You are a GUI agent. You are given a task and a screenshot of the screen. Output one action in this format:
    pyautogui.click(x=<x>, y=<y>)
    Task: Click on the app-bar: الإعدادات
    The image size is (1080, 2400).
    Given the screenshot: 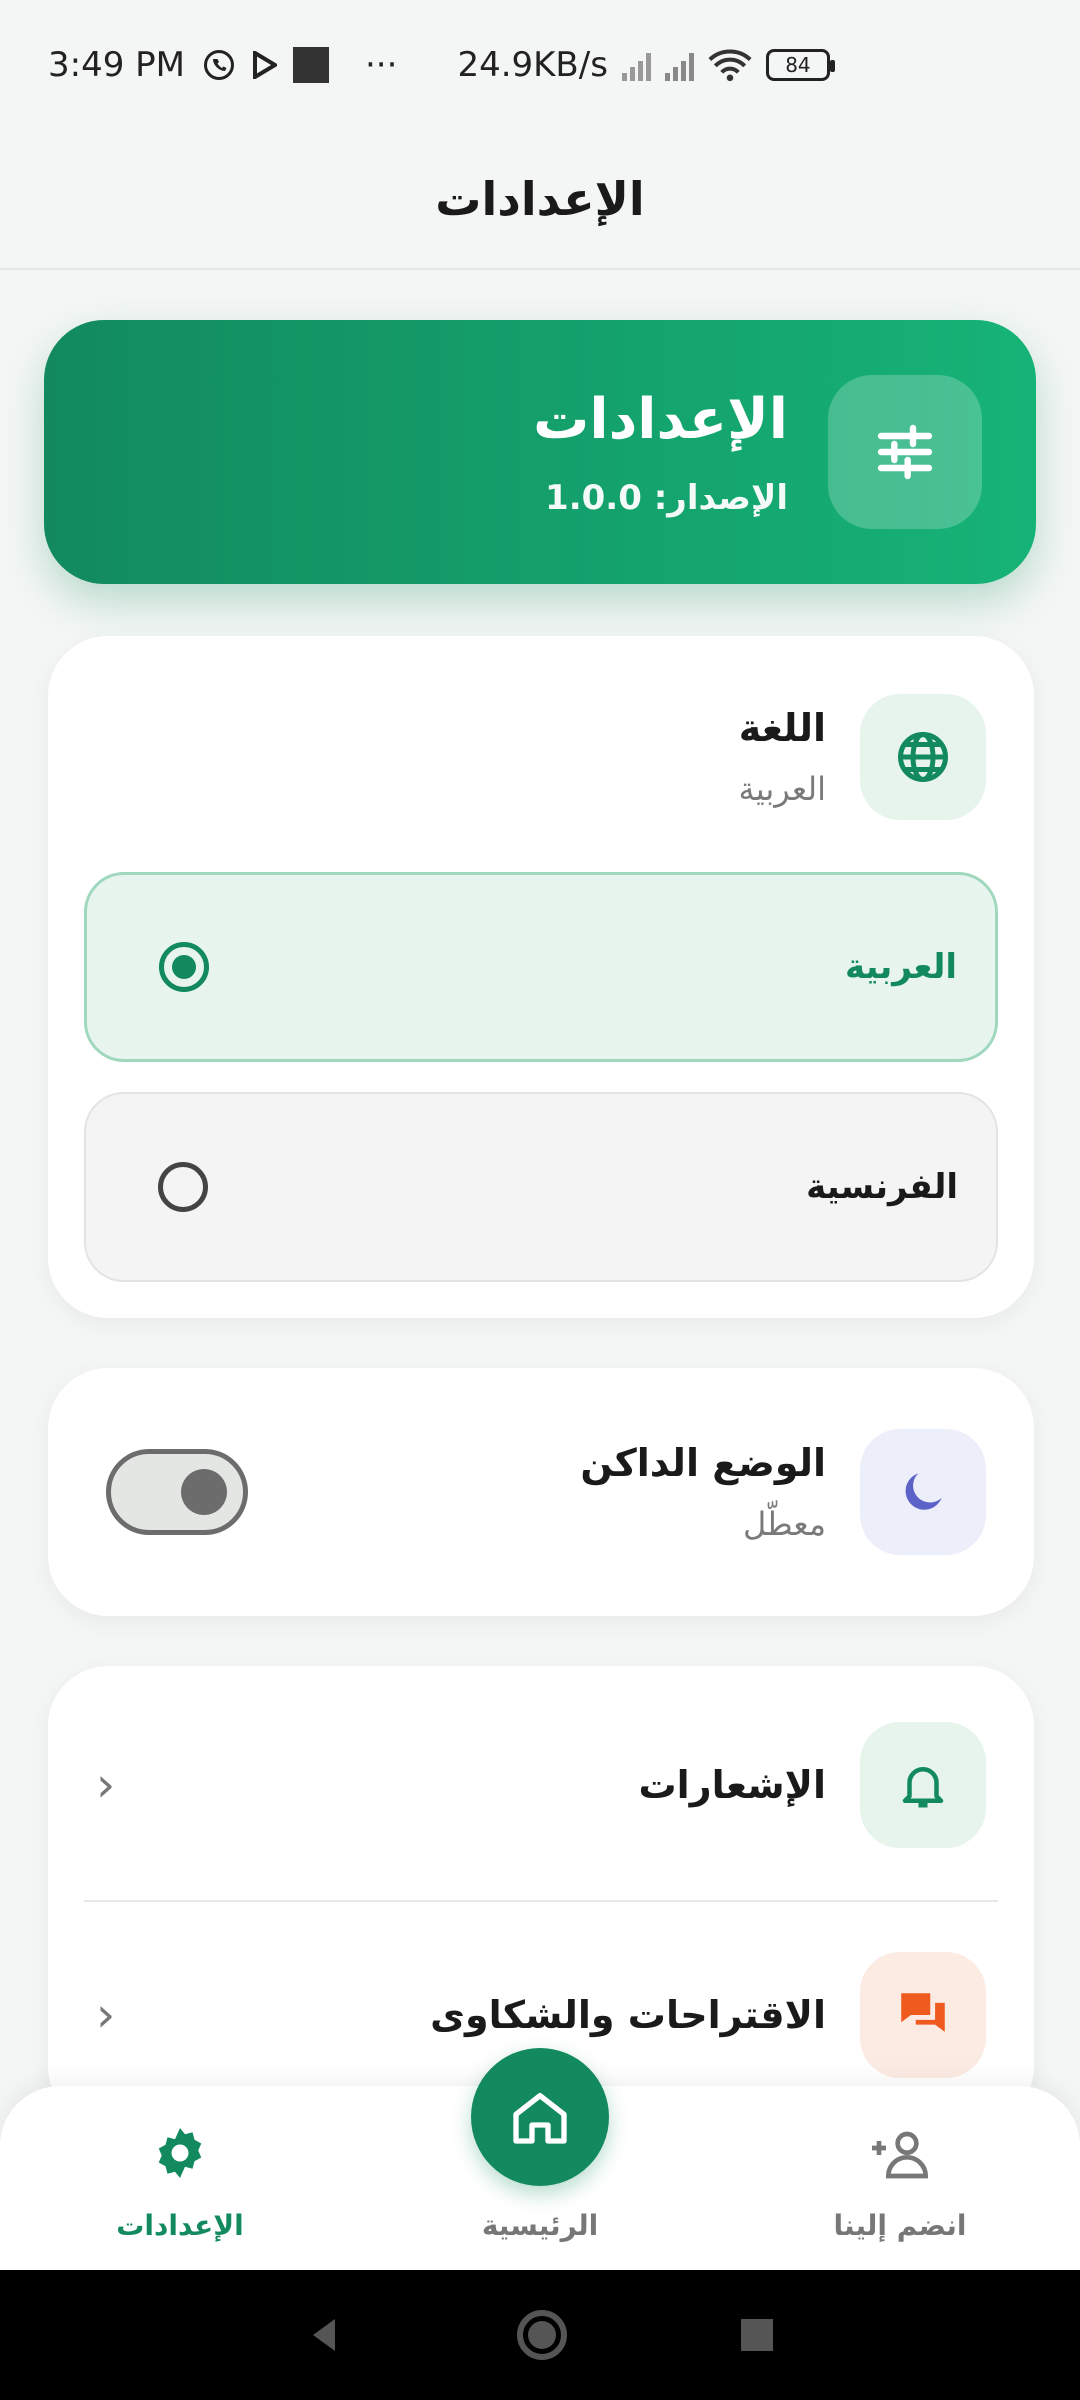 What is the action you would take?
    pyautogui.click(x=540, y=200)
    